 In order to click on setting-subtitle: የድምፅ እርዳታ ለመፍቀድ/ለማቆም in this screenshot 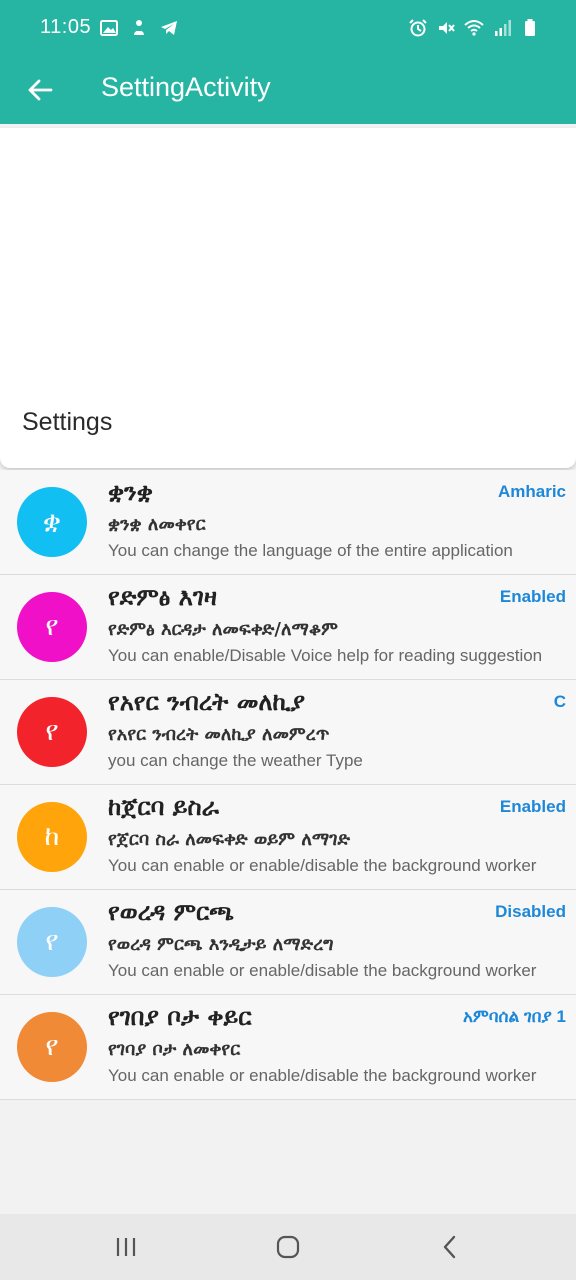, I will do `click(223, 629)`.